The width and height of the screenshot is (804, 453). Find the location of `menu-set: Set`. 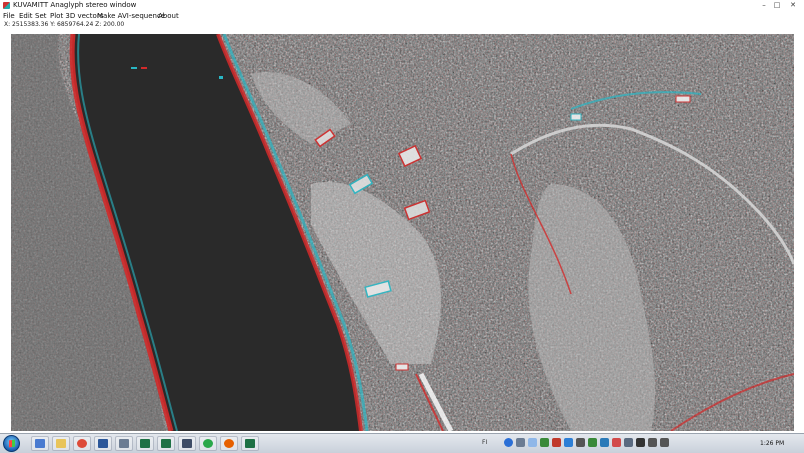

menu-set: Set is located at coordinates (41, 16).